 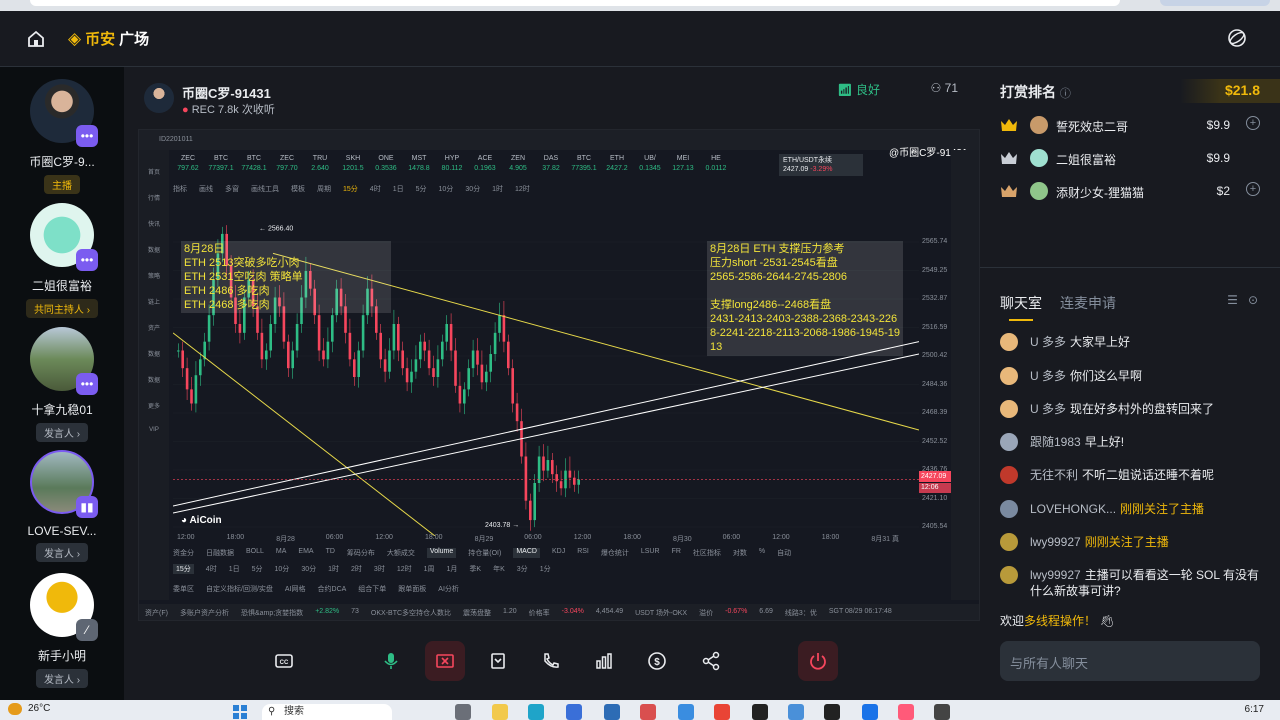 What do you see at coordinates (676, 553) in the screenshot?
I see `bottom-tool-item: FR` at bounding box center [676, 553].